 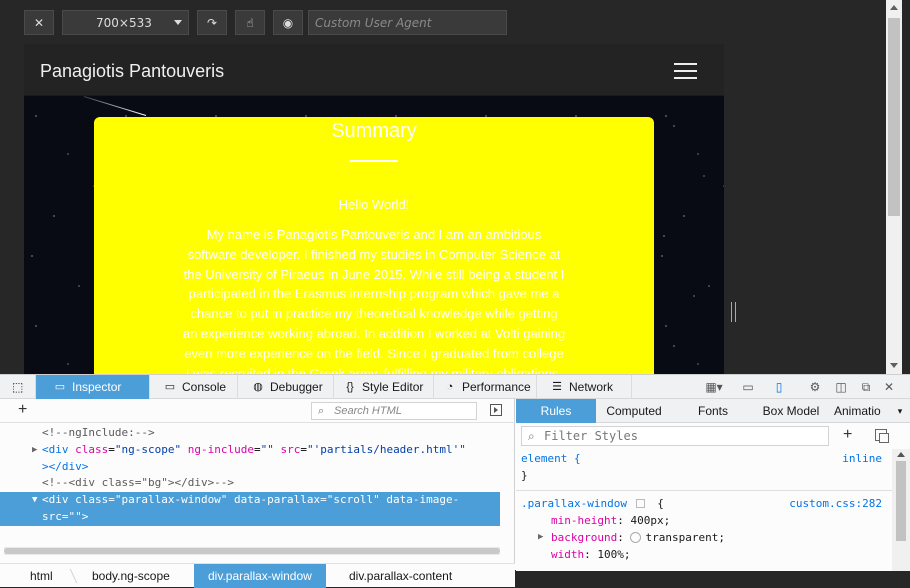 What do you see at coordinates (194, 387) in the screenshot?
I see `tab-console: ▭ Console` at bounding box center [194, 387].